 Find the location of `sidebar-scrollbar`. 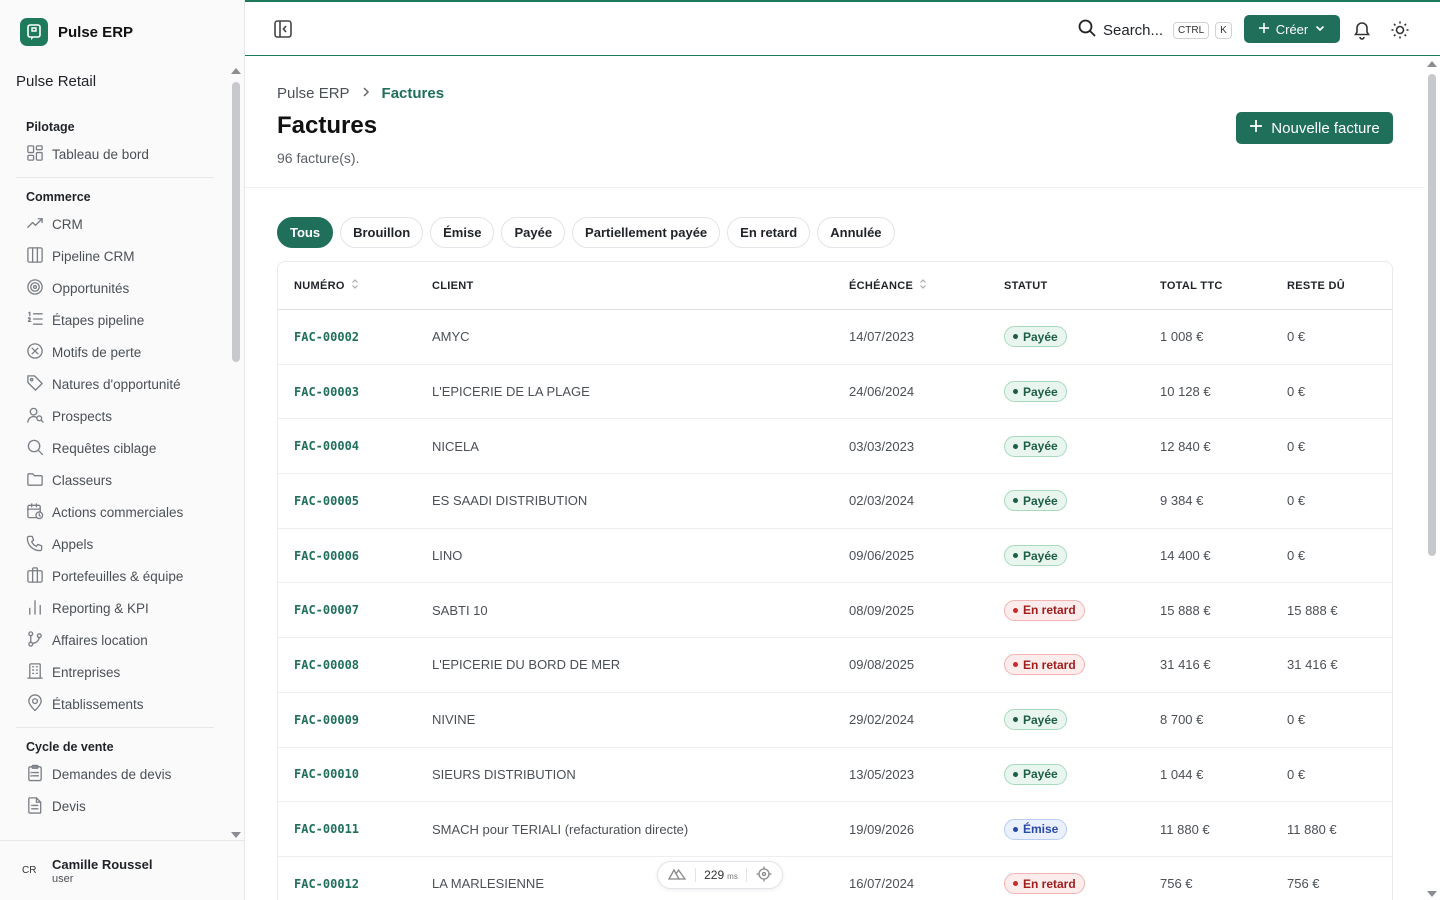

sidebar-scrollbar is located at coordinates (236, 453).